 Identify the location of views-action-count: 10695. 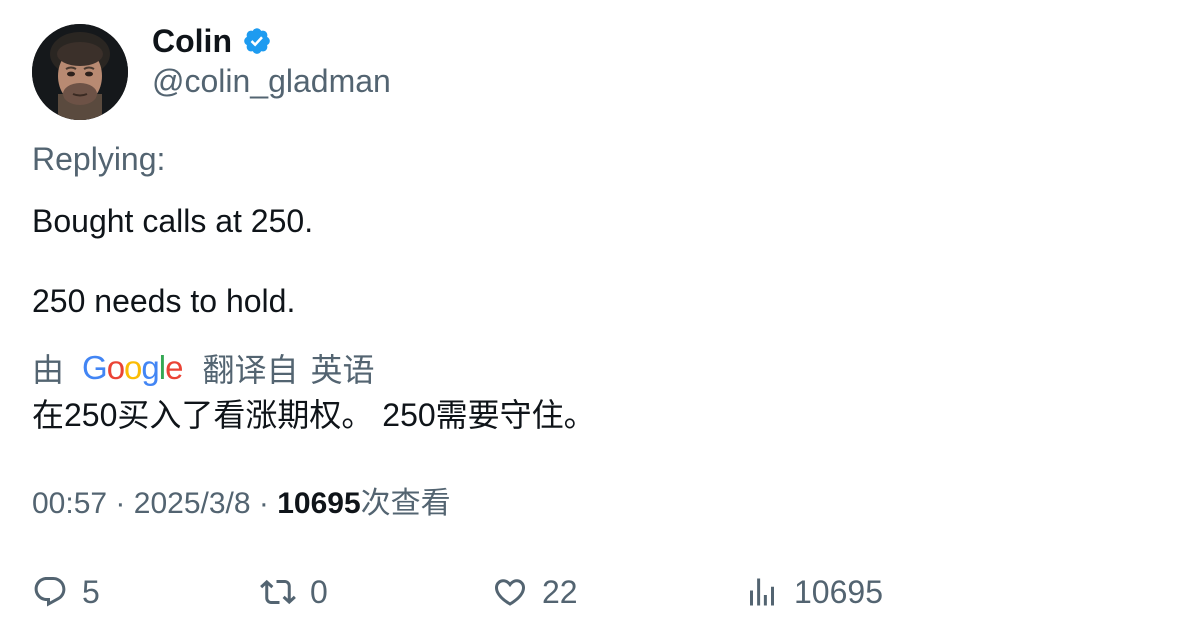
(838, 591).